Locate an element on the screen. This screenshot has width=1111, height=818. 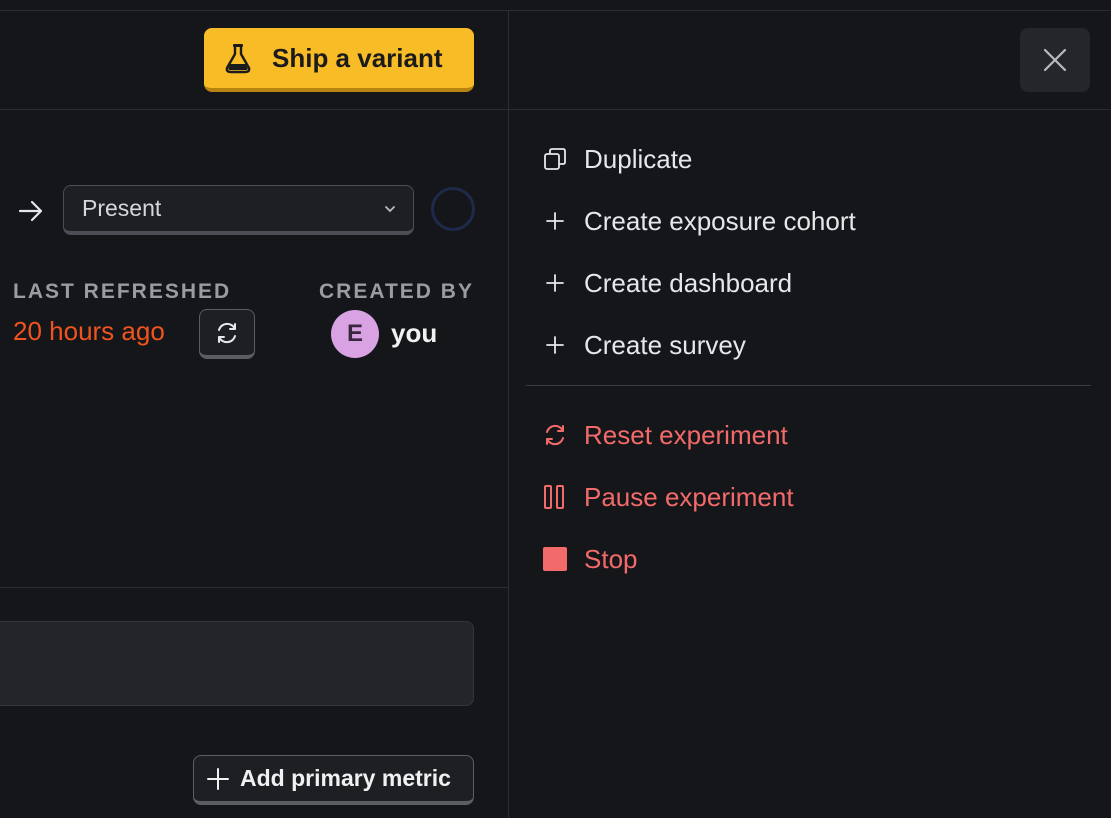
duplicate-icon is located at coordinates (555, 159).